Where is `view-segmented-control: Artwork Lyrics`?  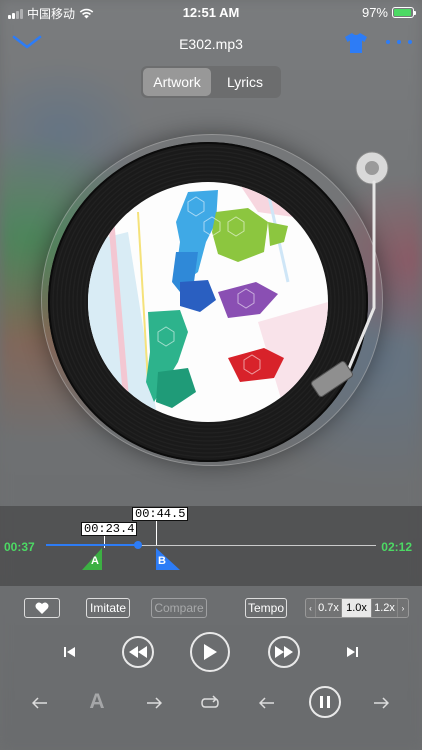 view-segmented-control: Artwork Lyrics is located at coordinates (211, 82).